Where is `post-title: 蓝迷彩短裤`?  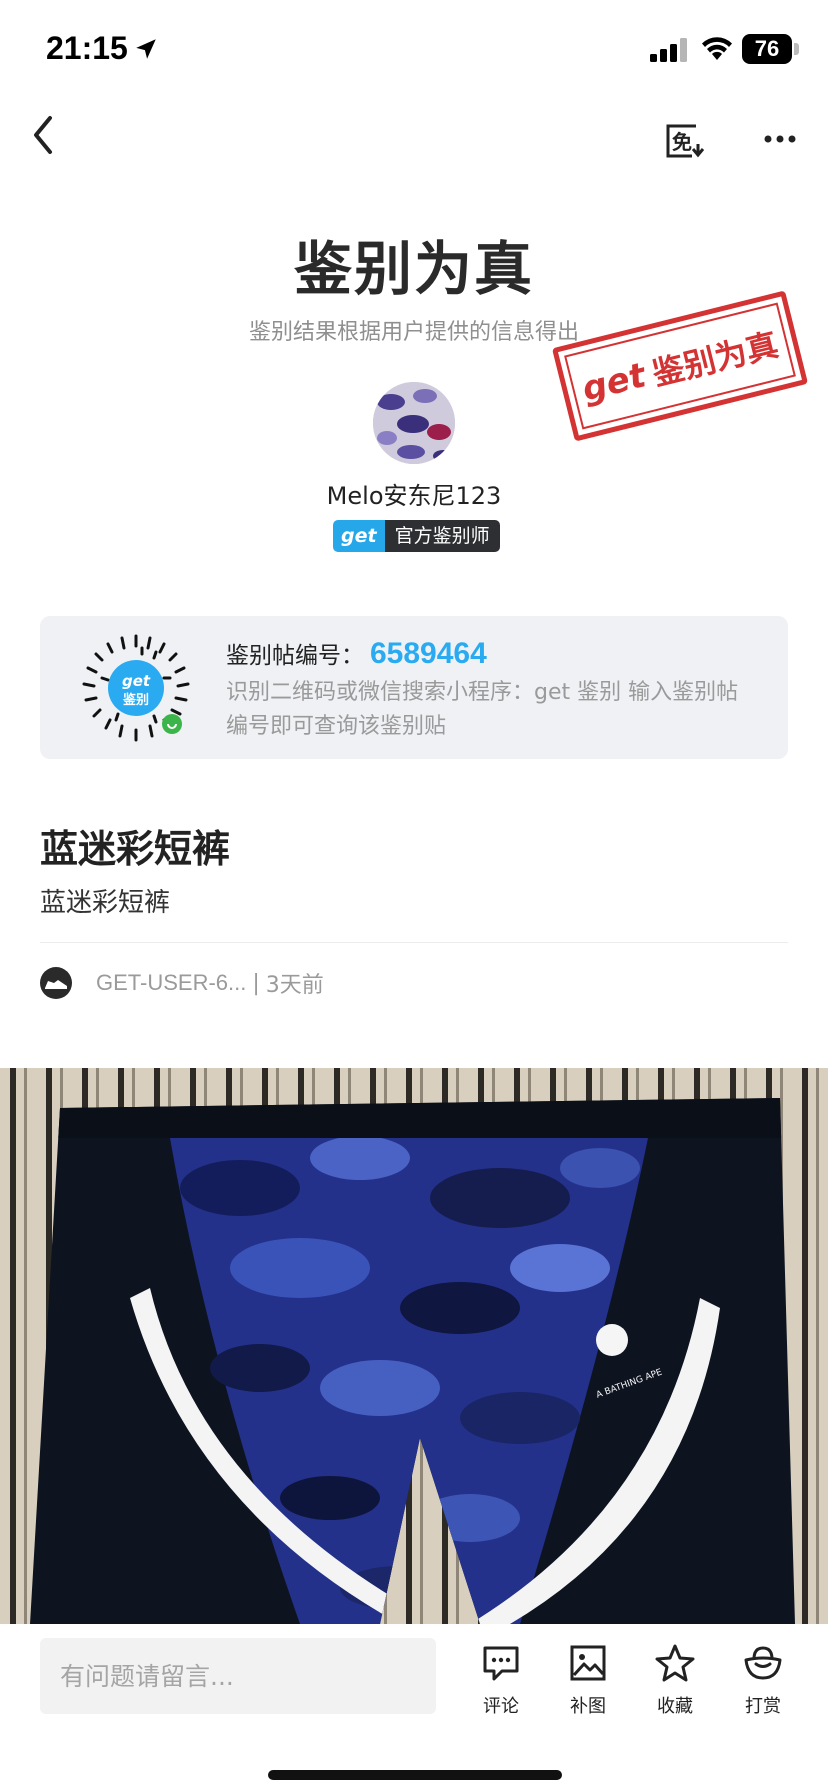
post-title: 蓝迷彩短裤 is located at coordinates (135, 849).